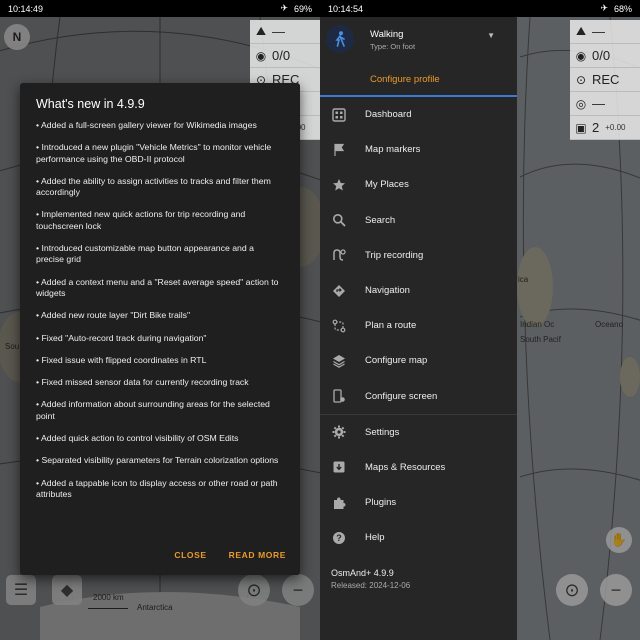  I want to click on drawer-item-label: Plugins, so click(381, 503).